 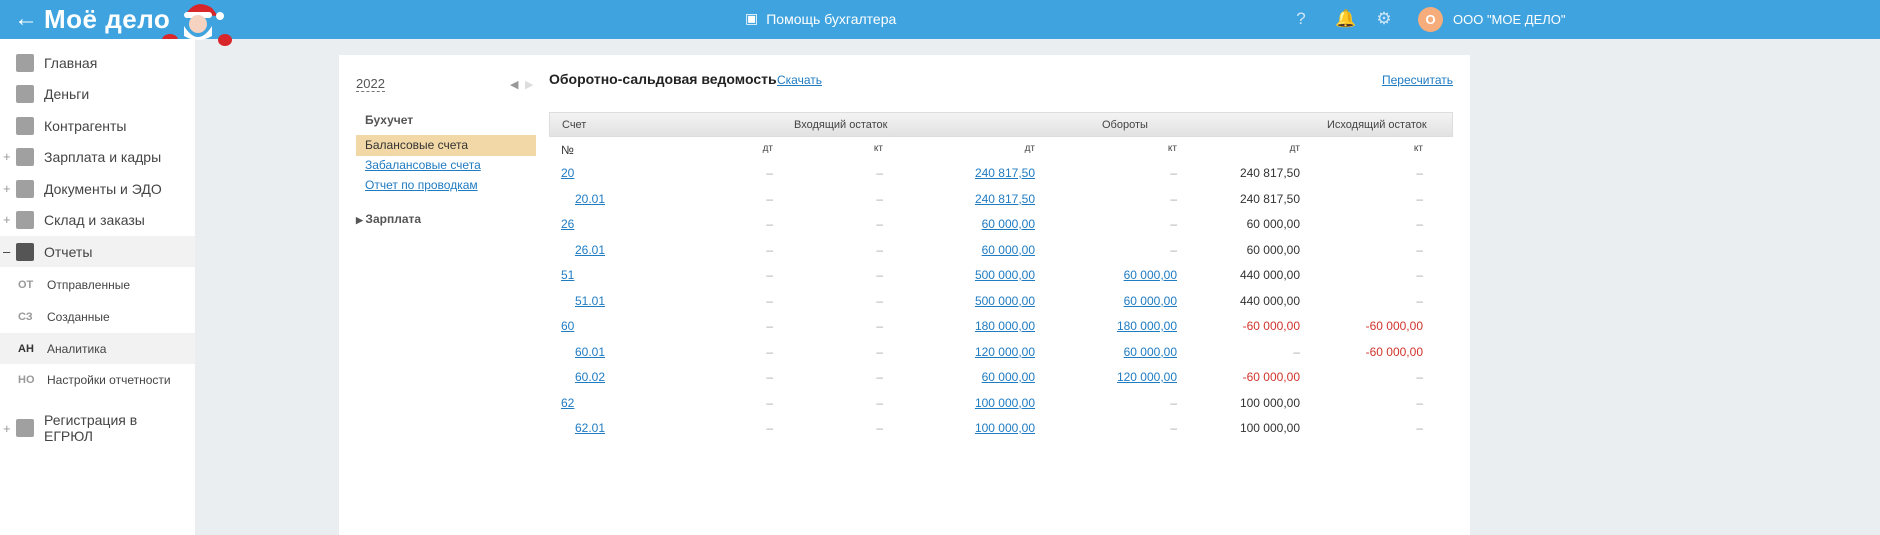 I want to click on account-link: 62.01, so click(x=590, y=428).